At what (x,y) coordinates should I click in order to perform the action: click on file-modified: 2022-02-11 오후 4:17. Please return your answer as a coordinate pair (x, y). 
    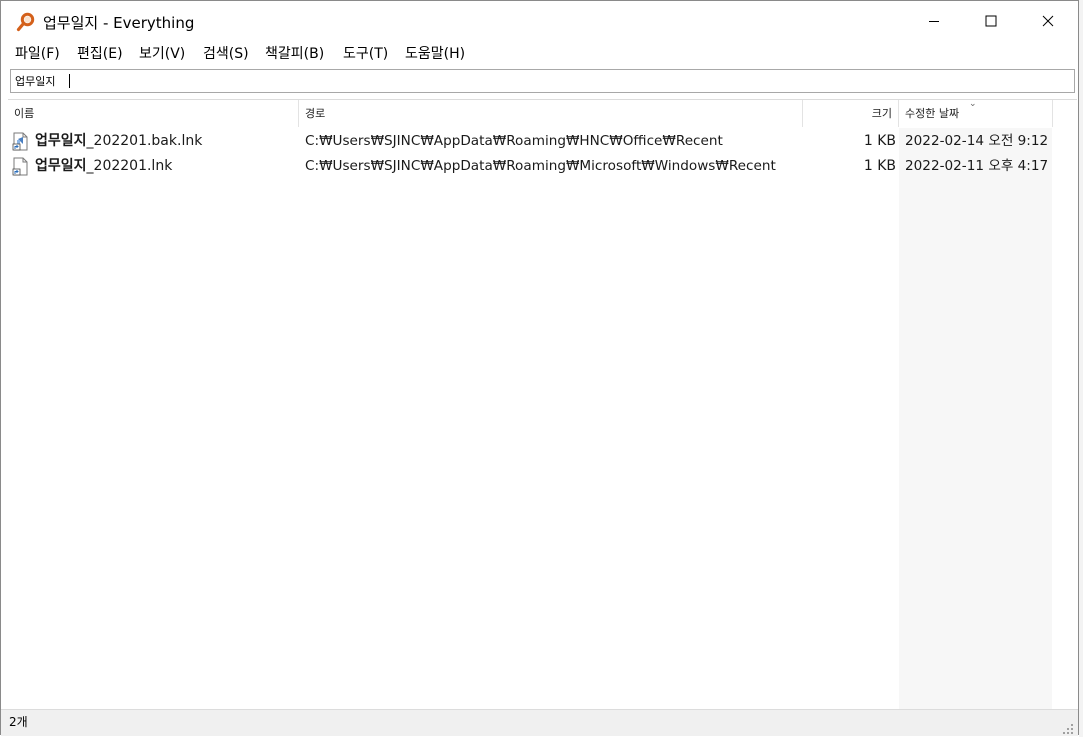
    Looking at the image, I should click on (977, 166).